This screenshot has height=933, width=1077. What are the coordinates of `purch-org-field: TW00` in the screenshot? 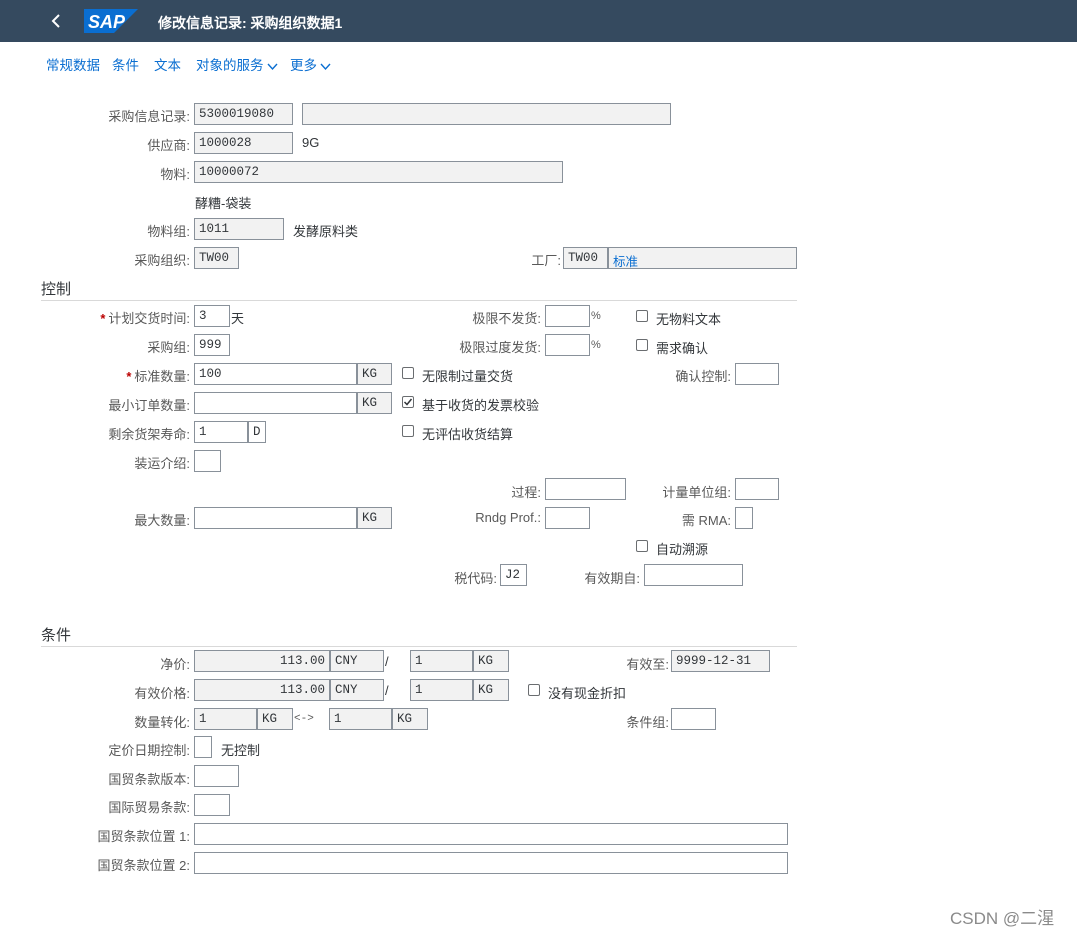 It's located at (216, 258).